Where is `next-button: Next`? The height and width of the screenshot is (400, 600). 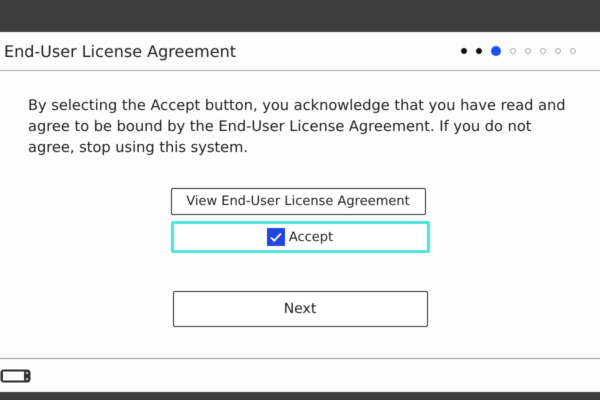
next-button: Next is located at coordinates (300, 309).